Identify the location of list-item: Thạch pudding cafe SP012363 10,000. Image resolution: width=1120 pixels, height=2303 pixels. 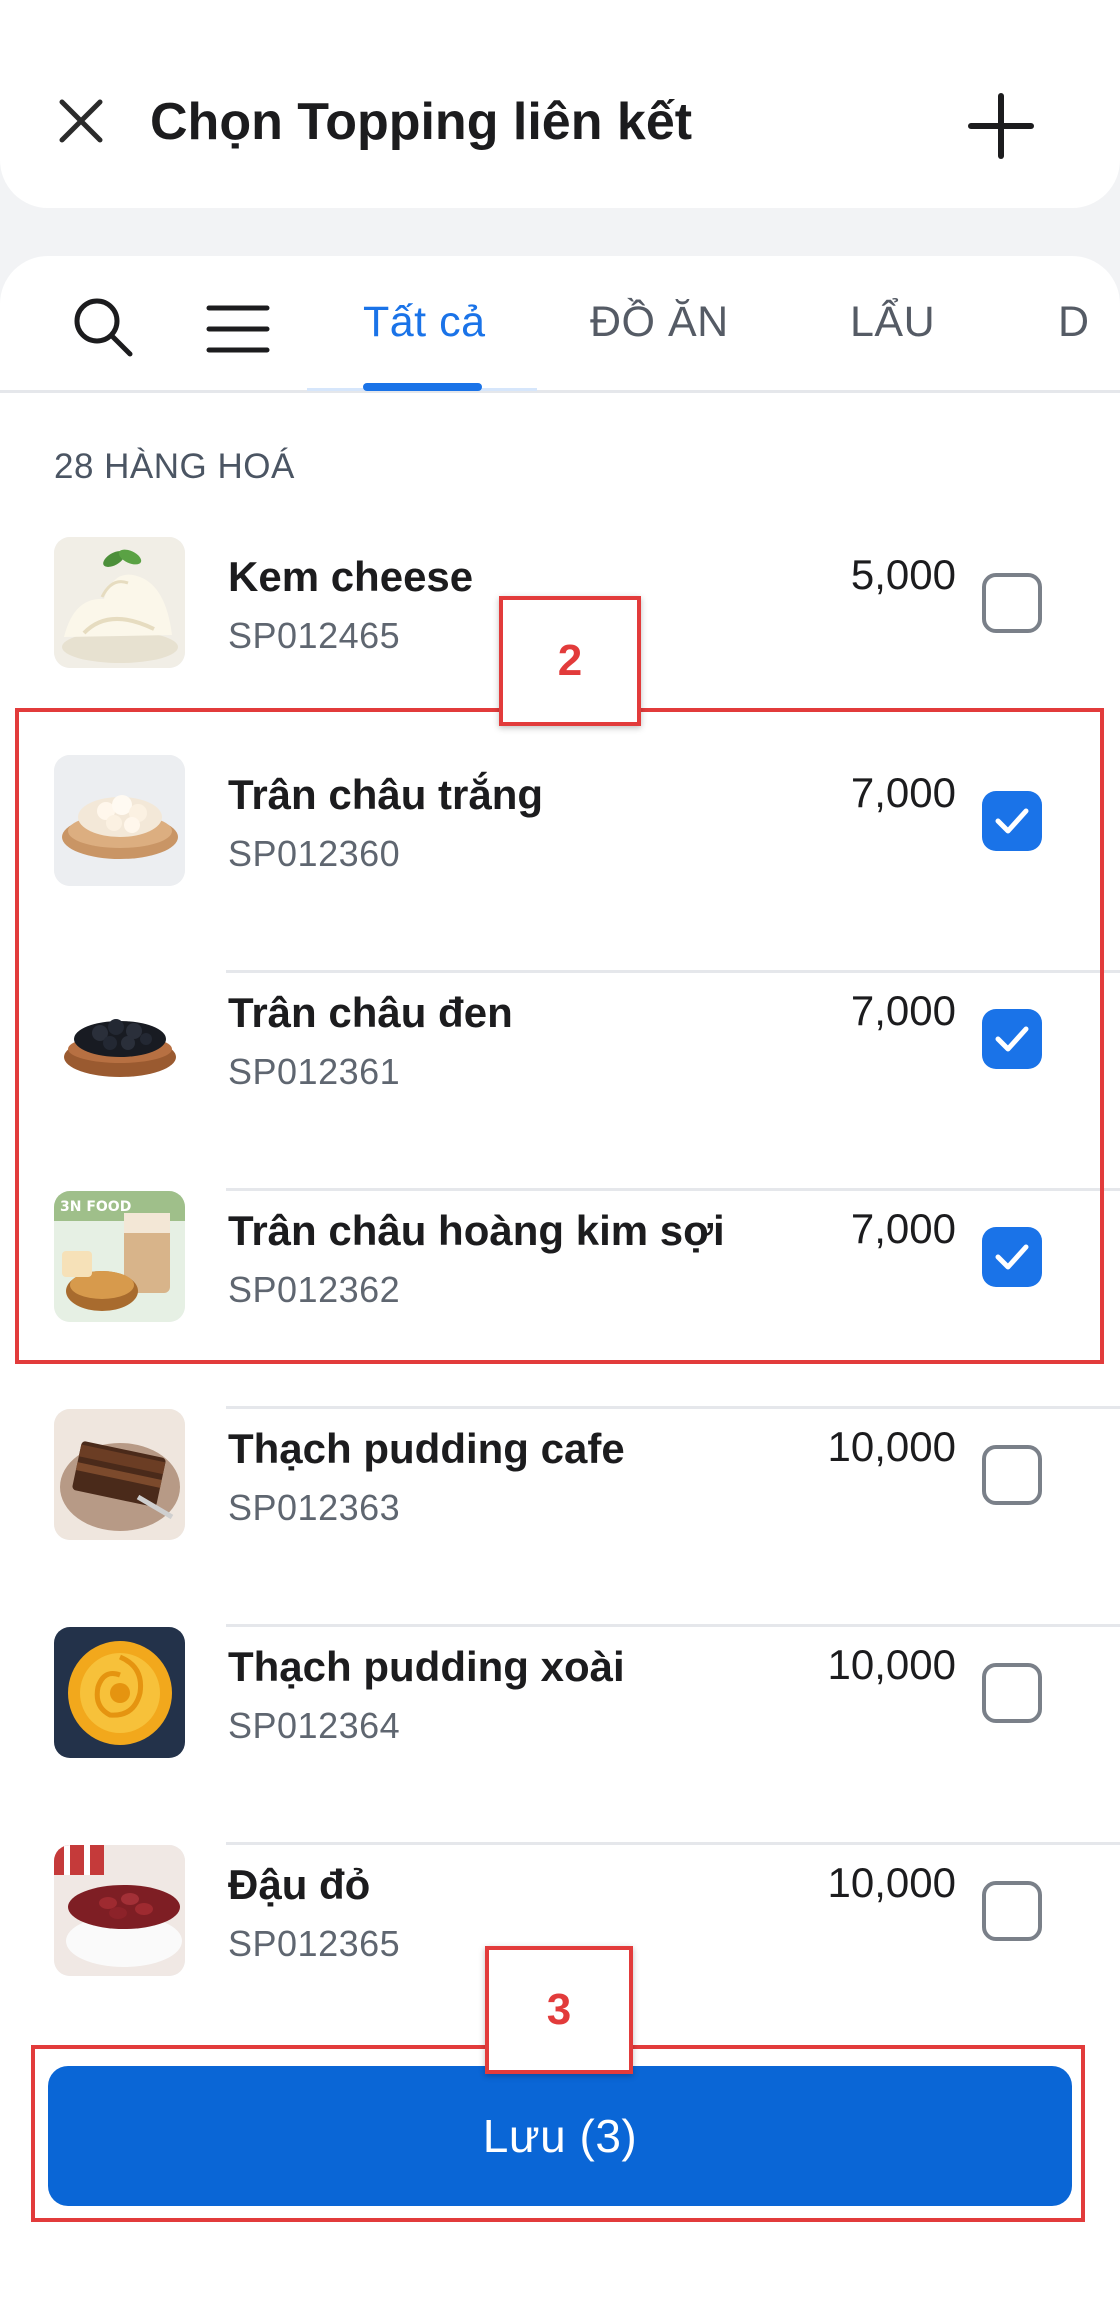
(560, 1518).